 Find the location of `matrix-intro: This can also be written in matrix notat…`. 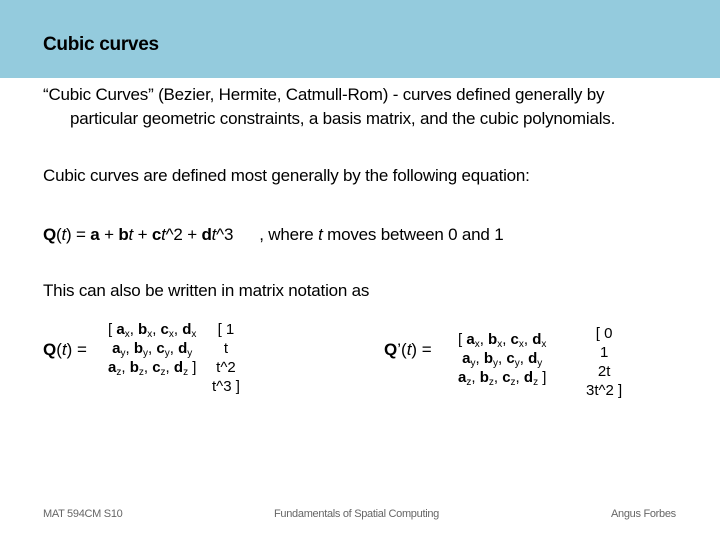

matrix-intro: This can also be written in matrix notat… is located at coordinates (206, 290).